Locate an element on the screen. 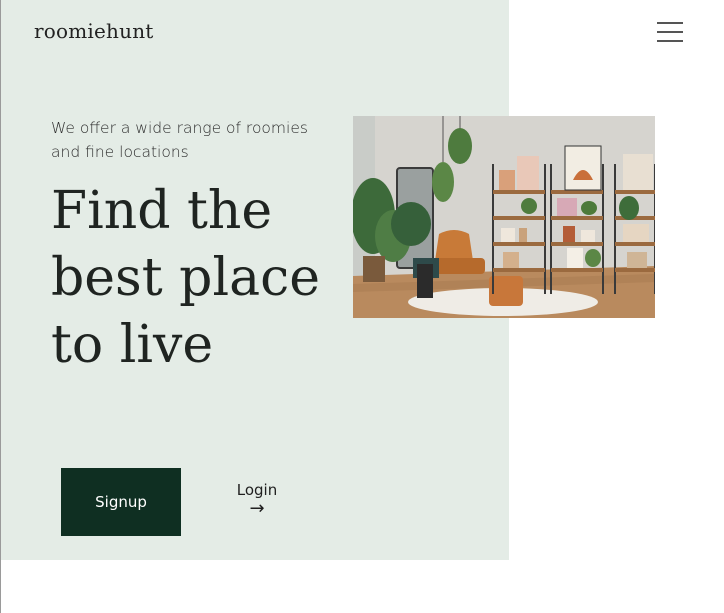 The height and width of the screenshot is (613, 724). login-link: Login → is located at coordinates (257, 500).